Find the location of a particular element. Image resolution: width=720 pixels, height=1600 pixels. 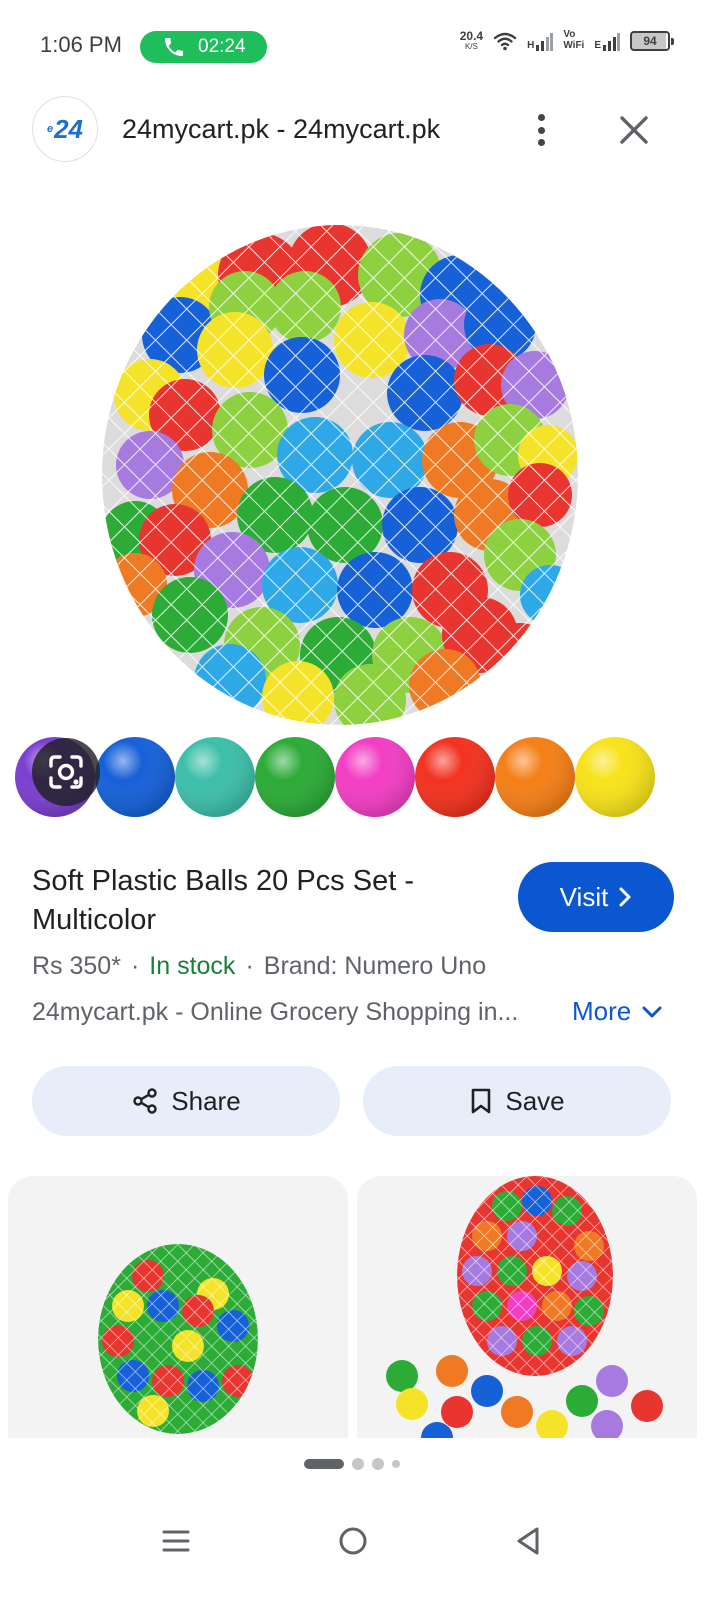

more-button: More is located at coordinates (617, 1011).